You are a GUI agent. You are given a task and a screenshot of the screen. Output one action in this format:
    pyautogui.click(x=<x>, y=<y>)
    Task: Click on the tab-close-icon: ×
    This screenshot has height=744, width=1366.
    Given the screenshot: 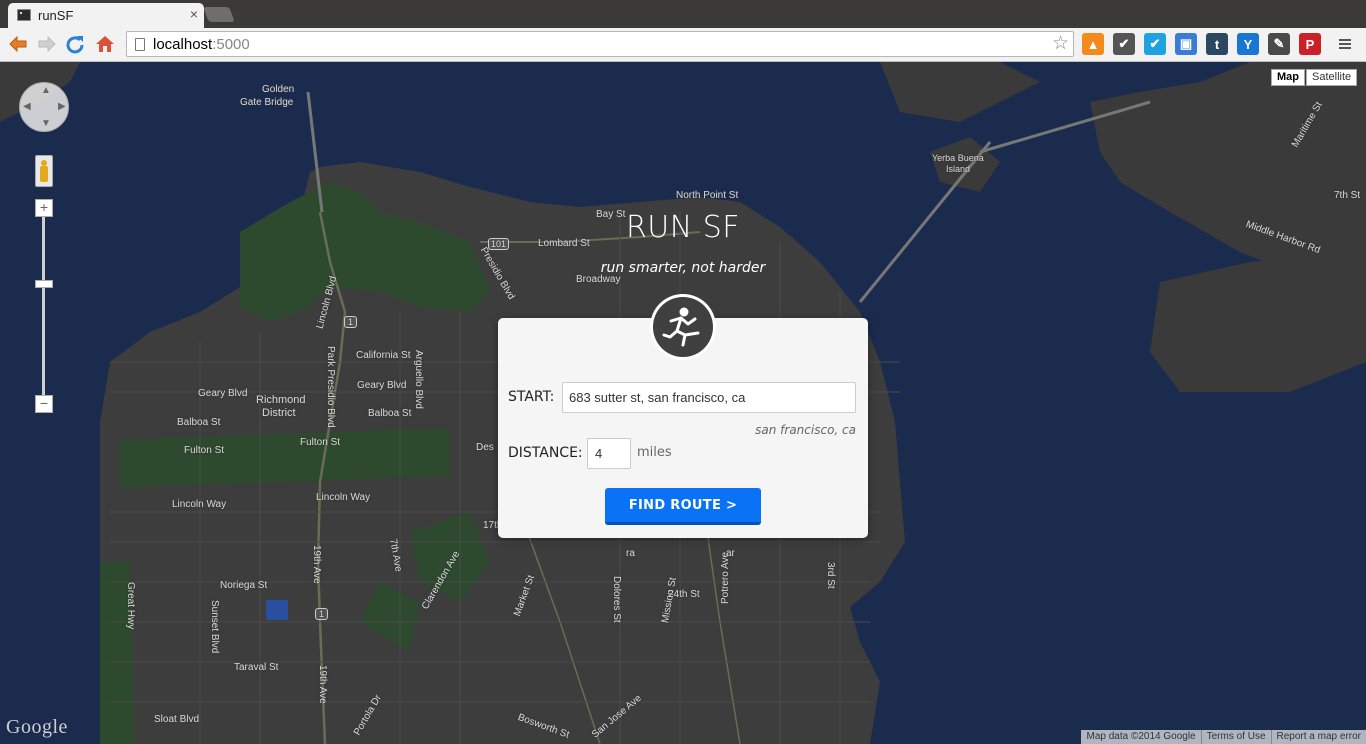 What is the action you would take?
    pyautogui.click(x=194, y=14)
    